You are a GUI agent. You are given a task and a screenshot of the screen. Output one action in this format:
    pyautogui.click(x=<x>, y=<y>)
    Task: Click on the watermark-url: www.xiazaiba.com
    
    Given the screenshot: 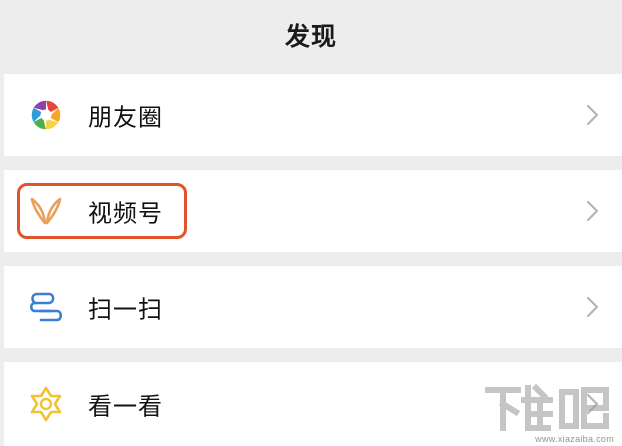 What is the action you would take?
    pyautogui.click(x=574, y=439)
    